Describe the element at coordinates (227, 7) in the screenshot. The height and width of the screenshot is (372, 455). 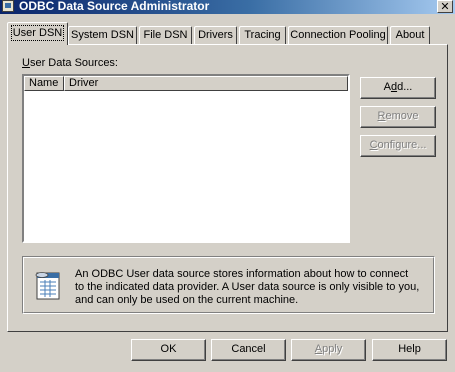
I see `title-bar: ODBC Data Source Administrator ✕` at that location.